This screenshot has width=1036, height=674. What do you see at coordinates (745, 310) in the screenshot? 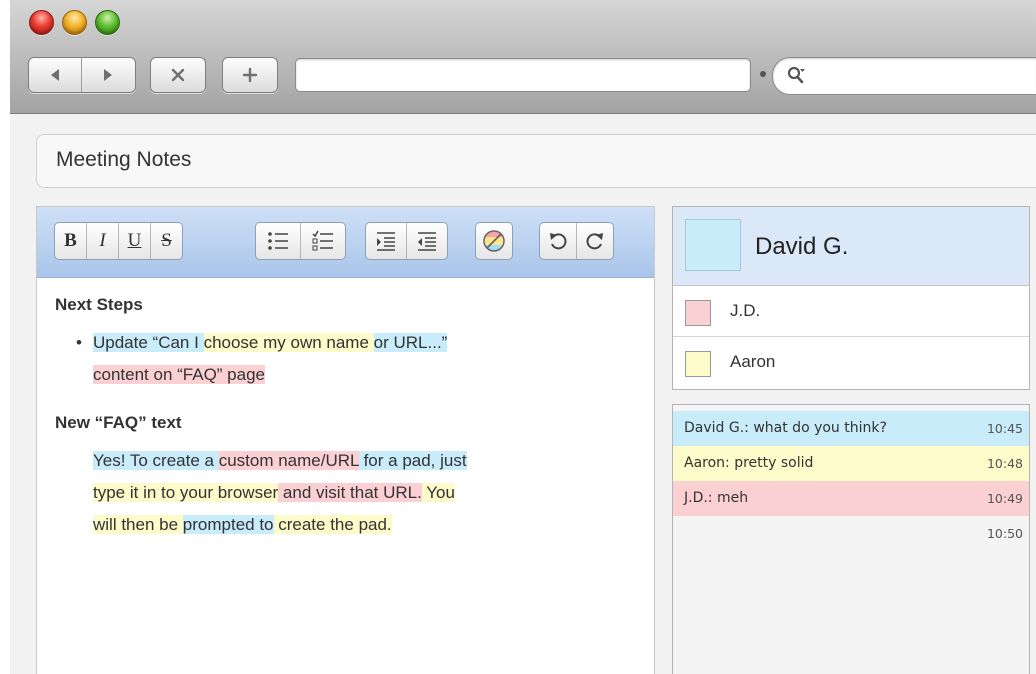
I see `user-name: J.D.` at bounding box center [745, 310].